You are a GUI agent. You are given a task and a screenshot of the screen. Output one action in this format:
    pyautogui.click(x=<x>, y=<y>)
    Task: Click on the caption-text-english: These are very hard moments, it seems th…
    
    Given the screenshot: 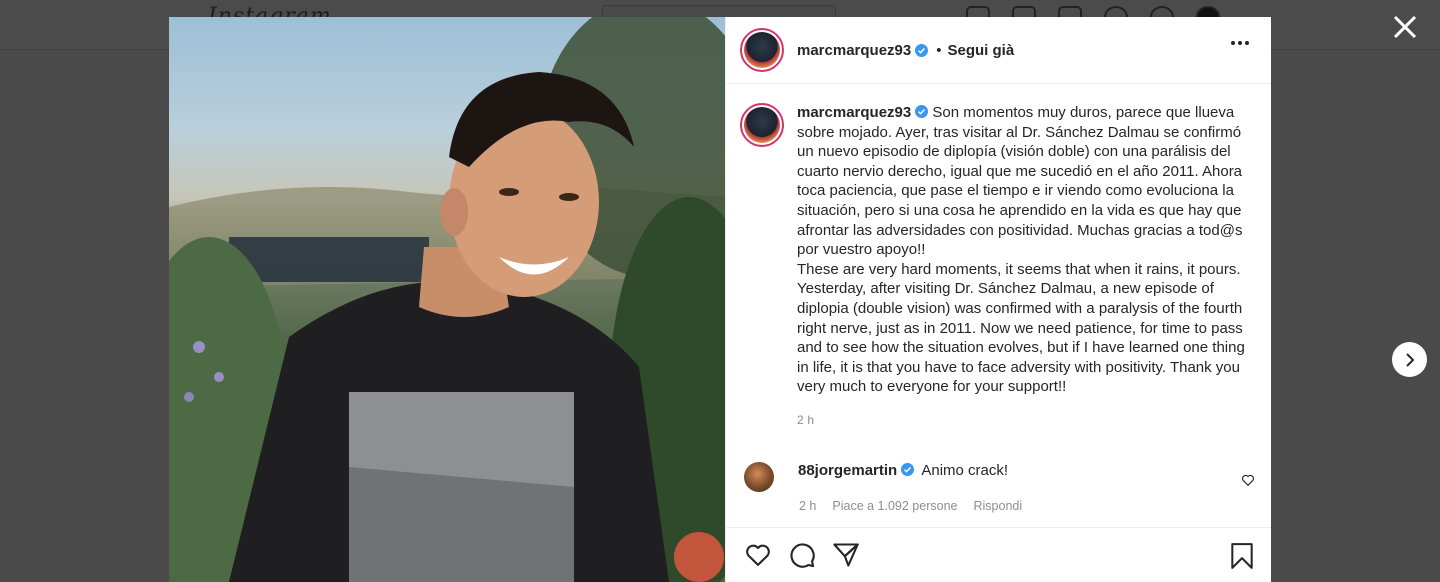 What is the action you would take?
    pyautogui.click(x=1021, y=328)
    